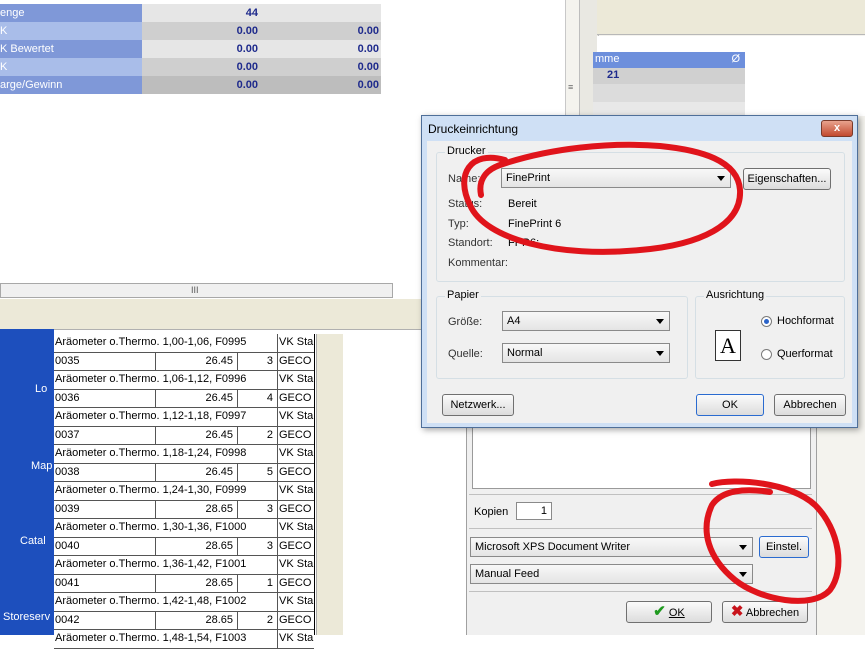 The width and height of the screenshot is (865, 649). Describe the element at coordinates (491, 512) in the screenshot. I see `kopien-label: Kopien` at that location.